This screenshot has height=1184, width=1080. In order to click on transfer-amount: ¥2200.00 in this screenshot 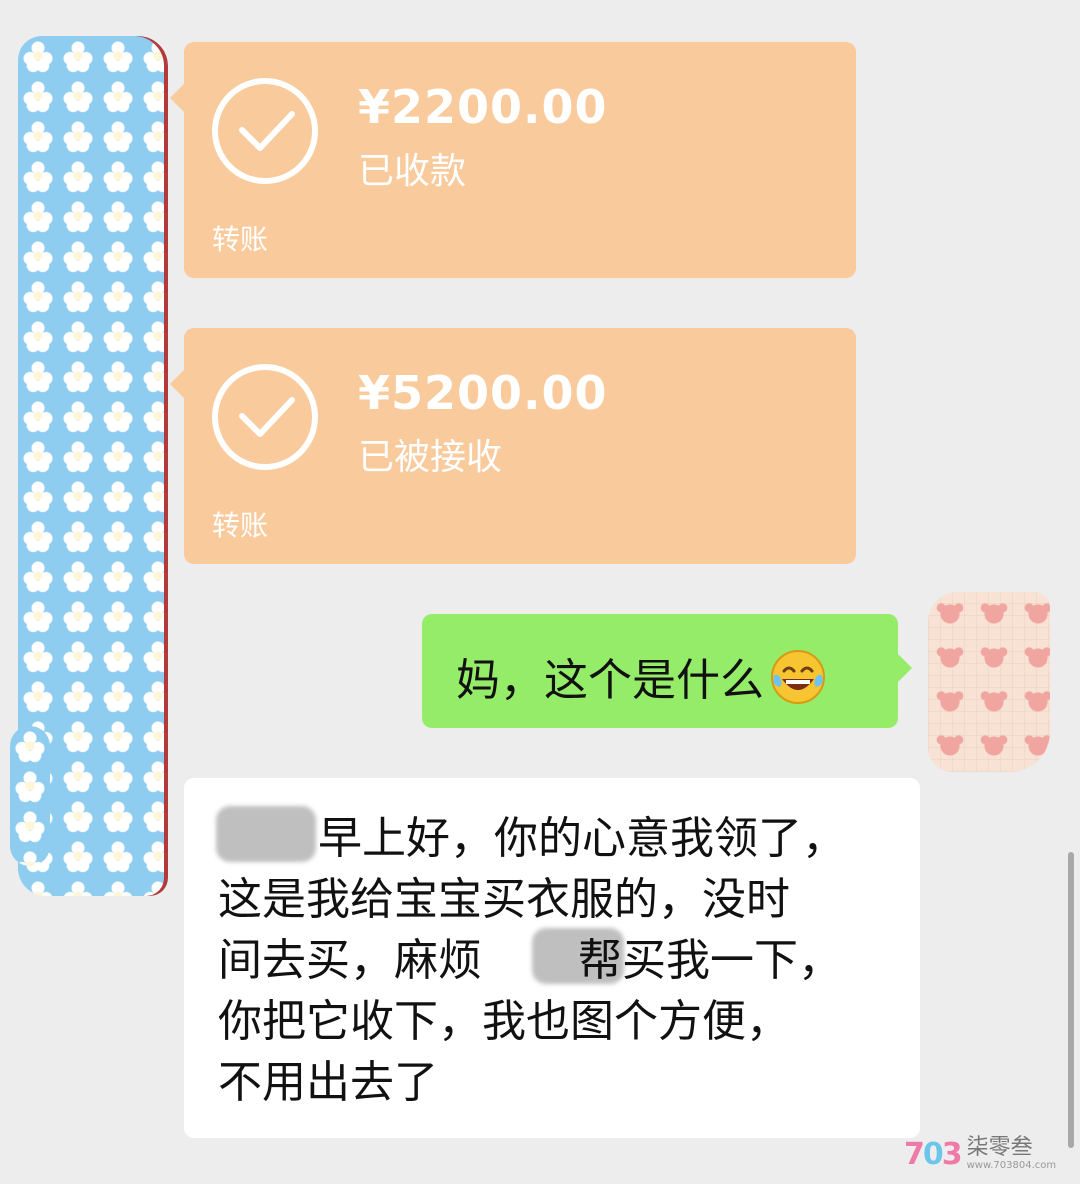, I will do `click(483, 107)`.